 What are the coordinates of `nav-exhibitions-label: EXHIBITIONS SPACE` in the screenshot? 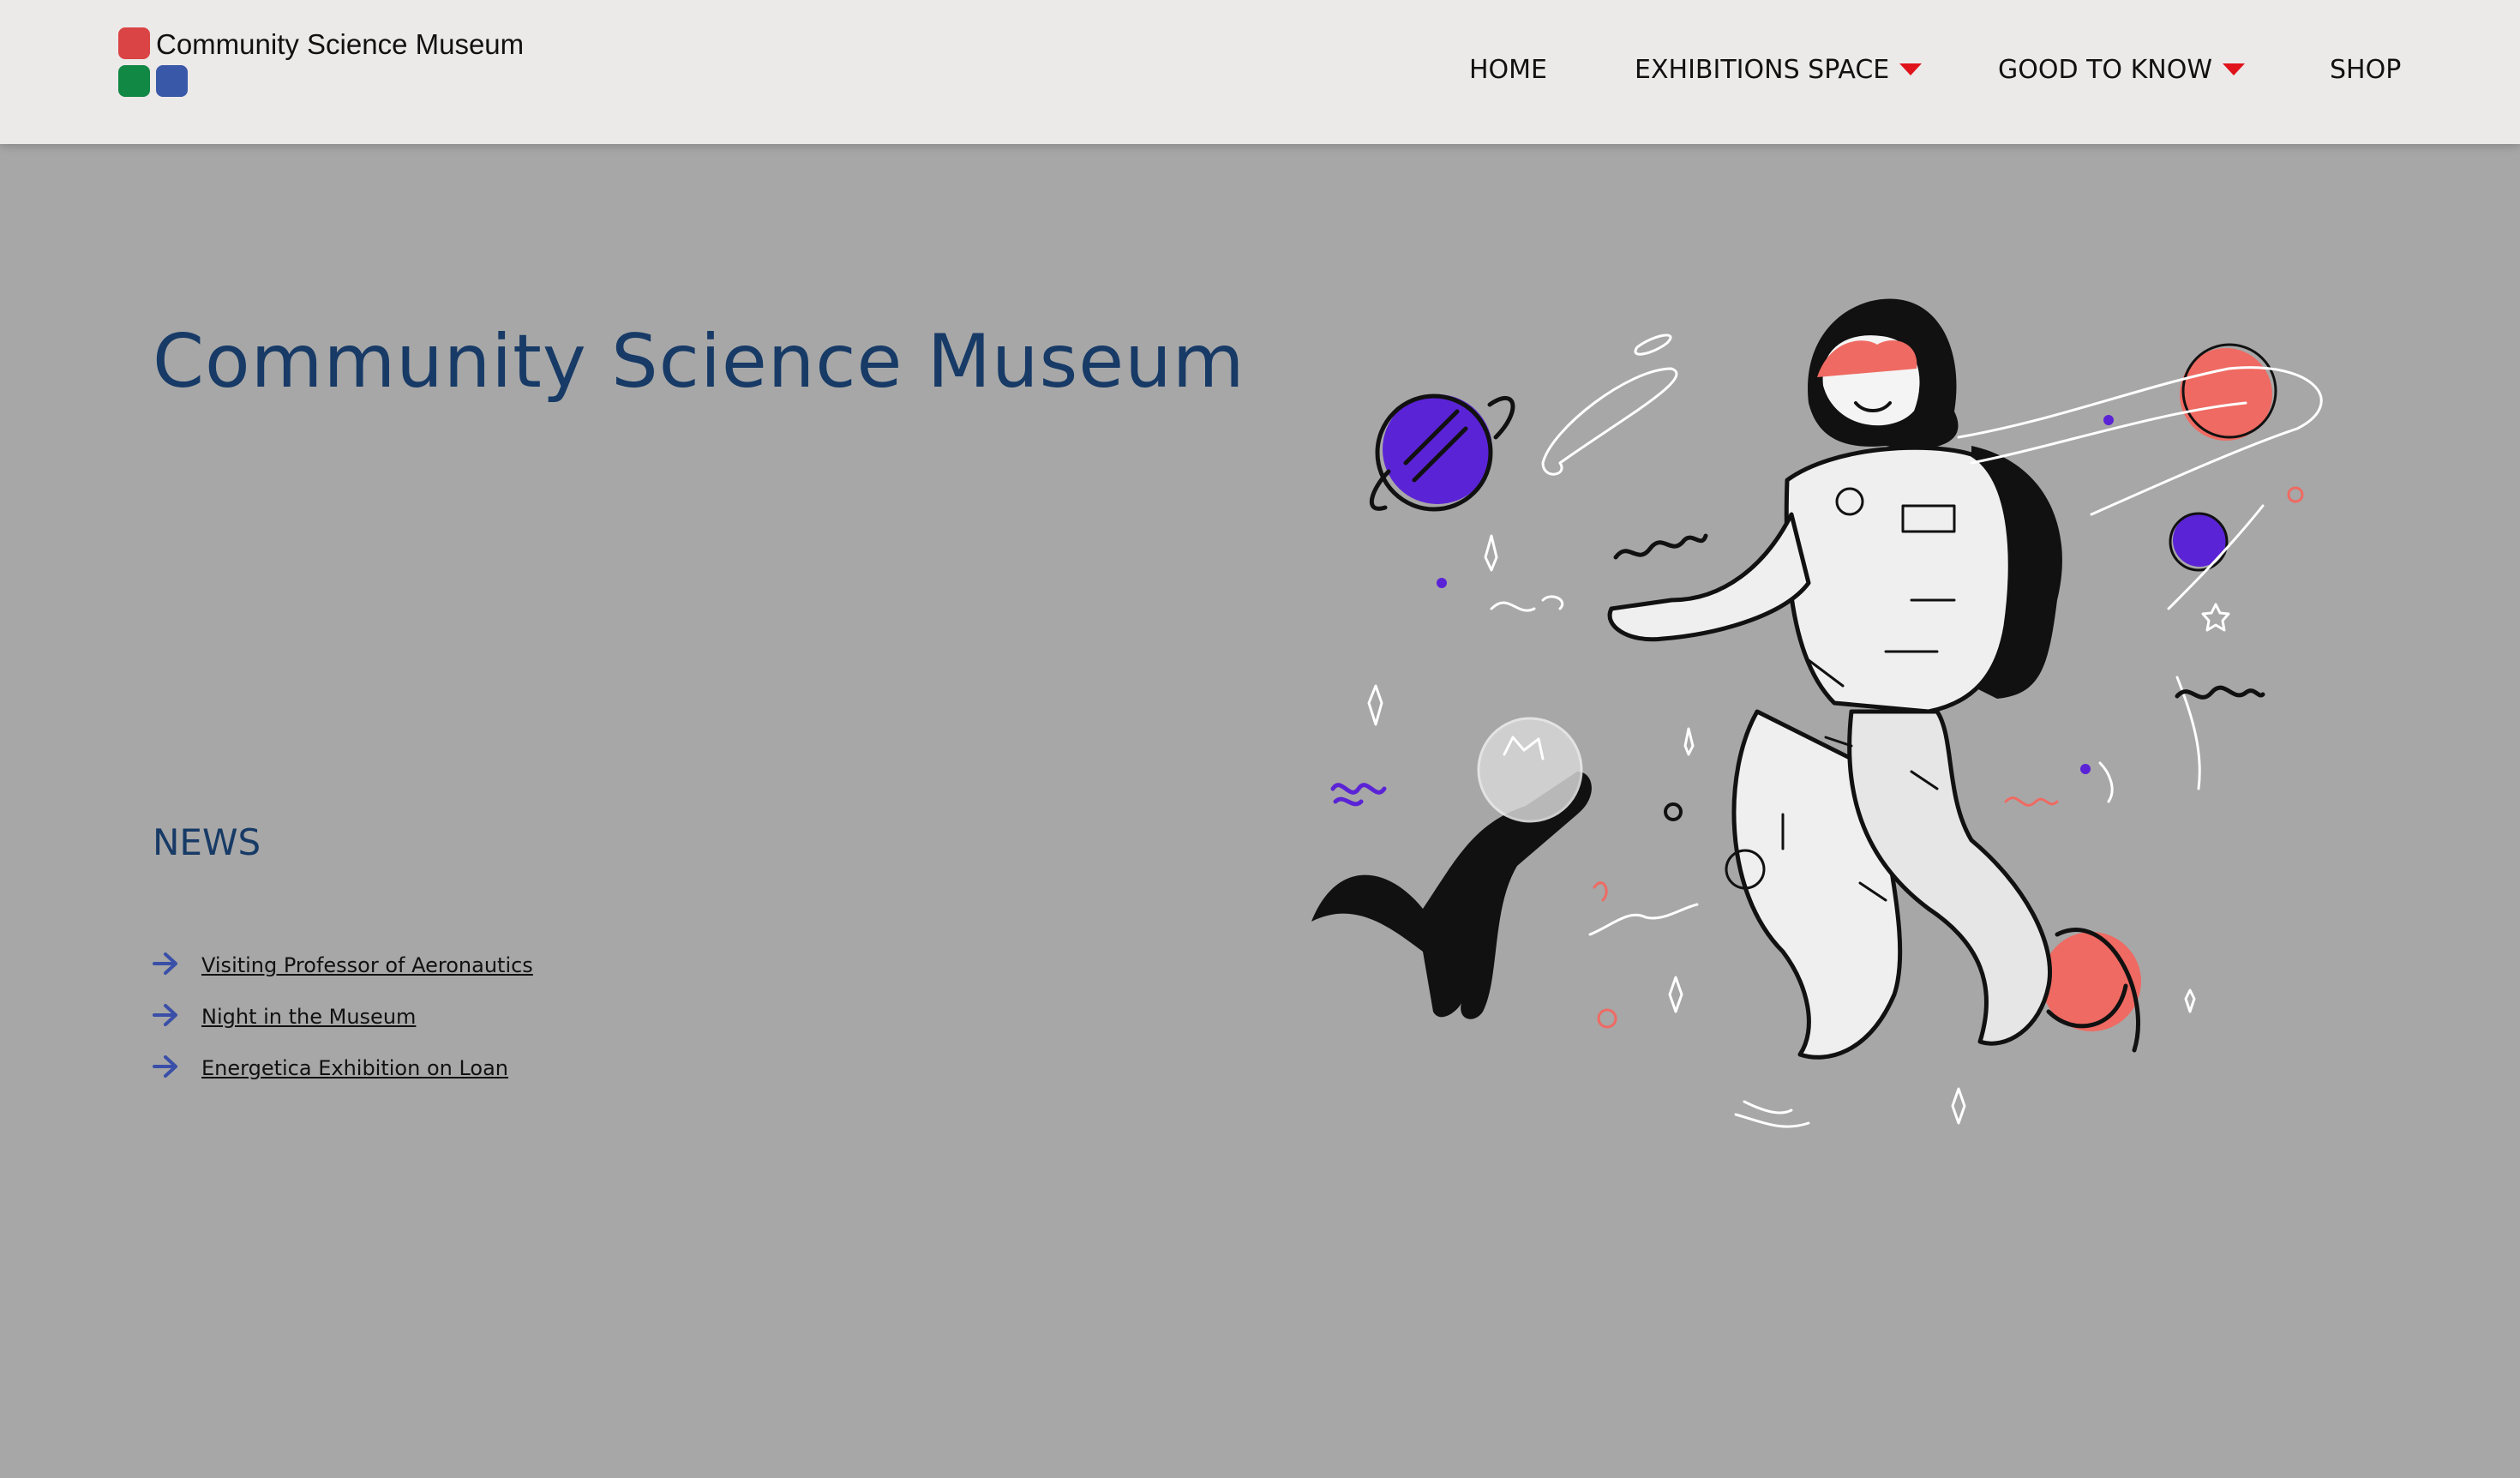 It's located at (1762, 70).